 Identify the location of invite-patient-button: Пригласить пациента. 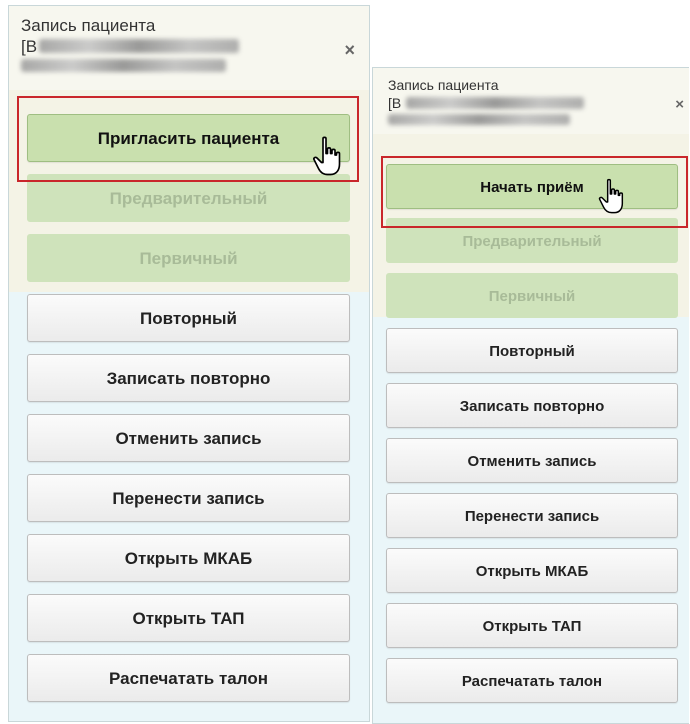
(188, 138).